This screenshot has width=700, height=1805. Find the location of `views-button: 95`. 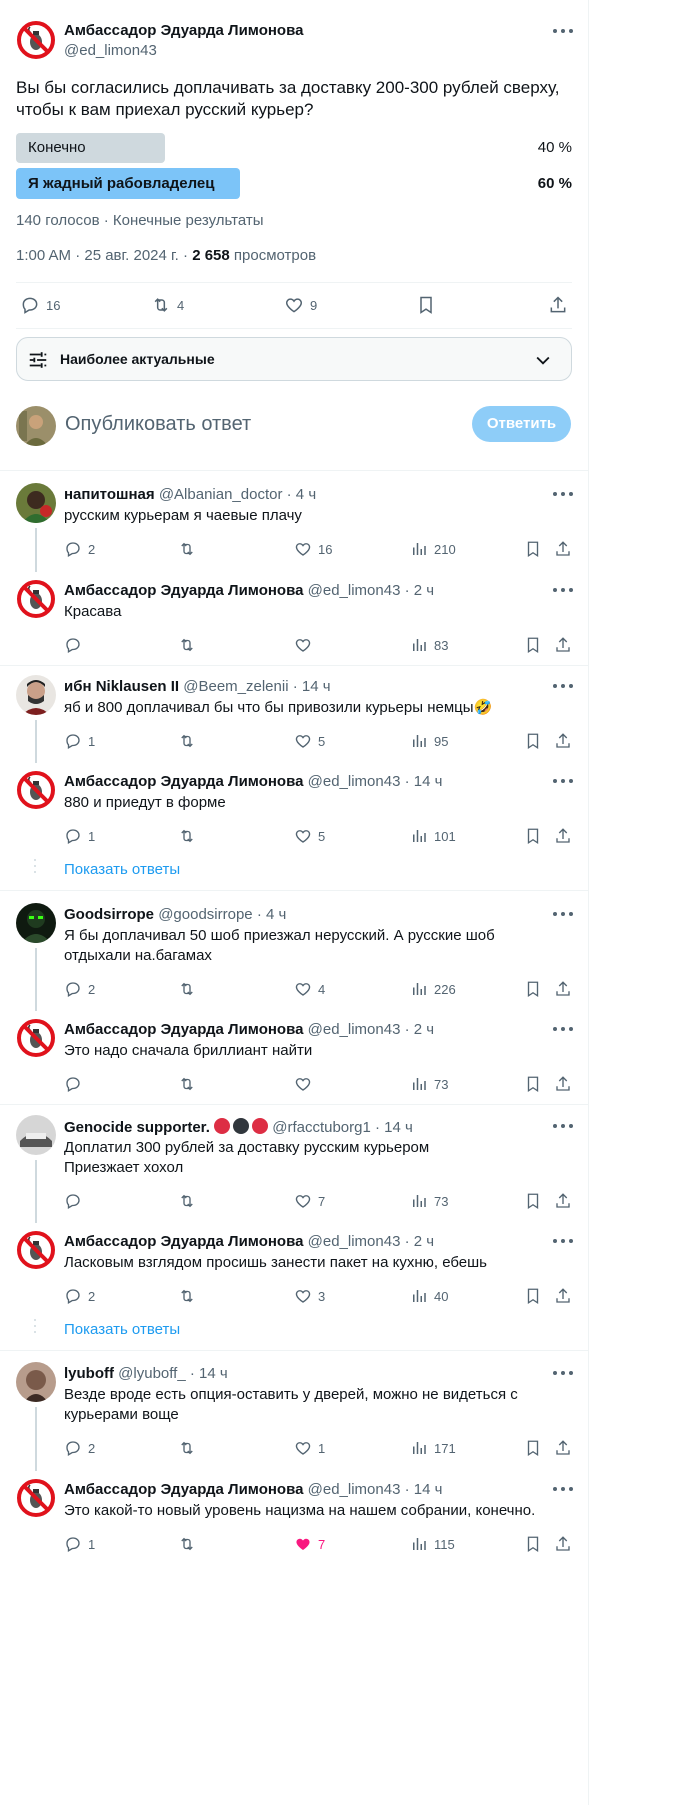

views-button: 95 is located at coordinates (429, 741).